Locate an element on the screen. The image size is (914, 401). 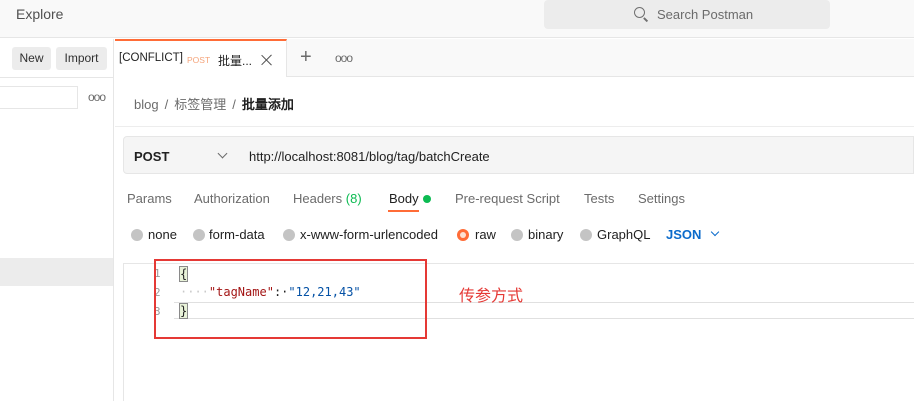
radio-form-data-label: form-data is located at coordinates (237, 234).